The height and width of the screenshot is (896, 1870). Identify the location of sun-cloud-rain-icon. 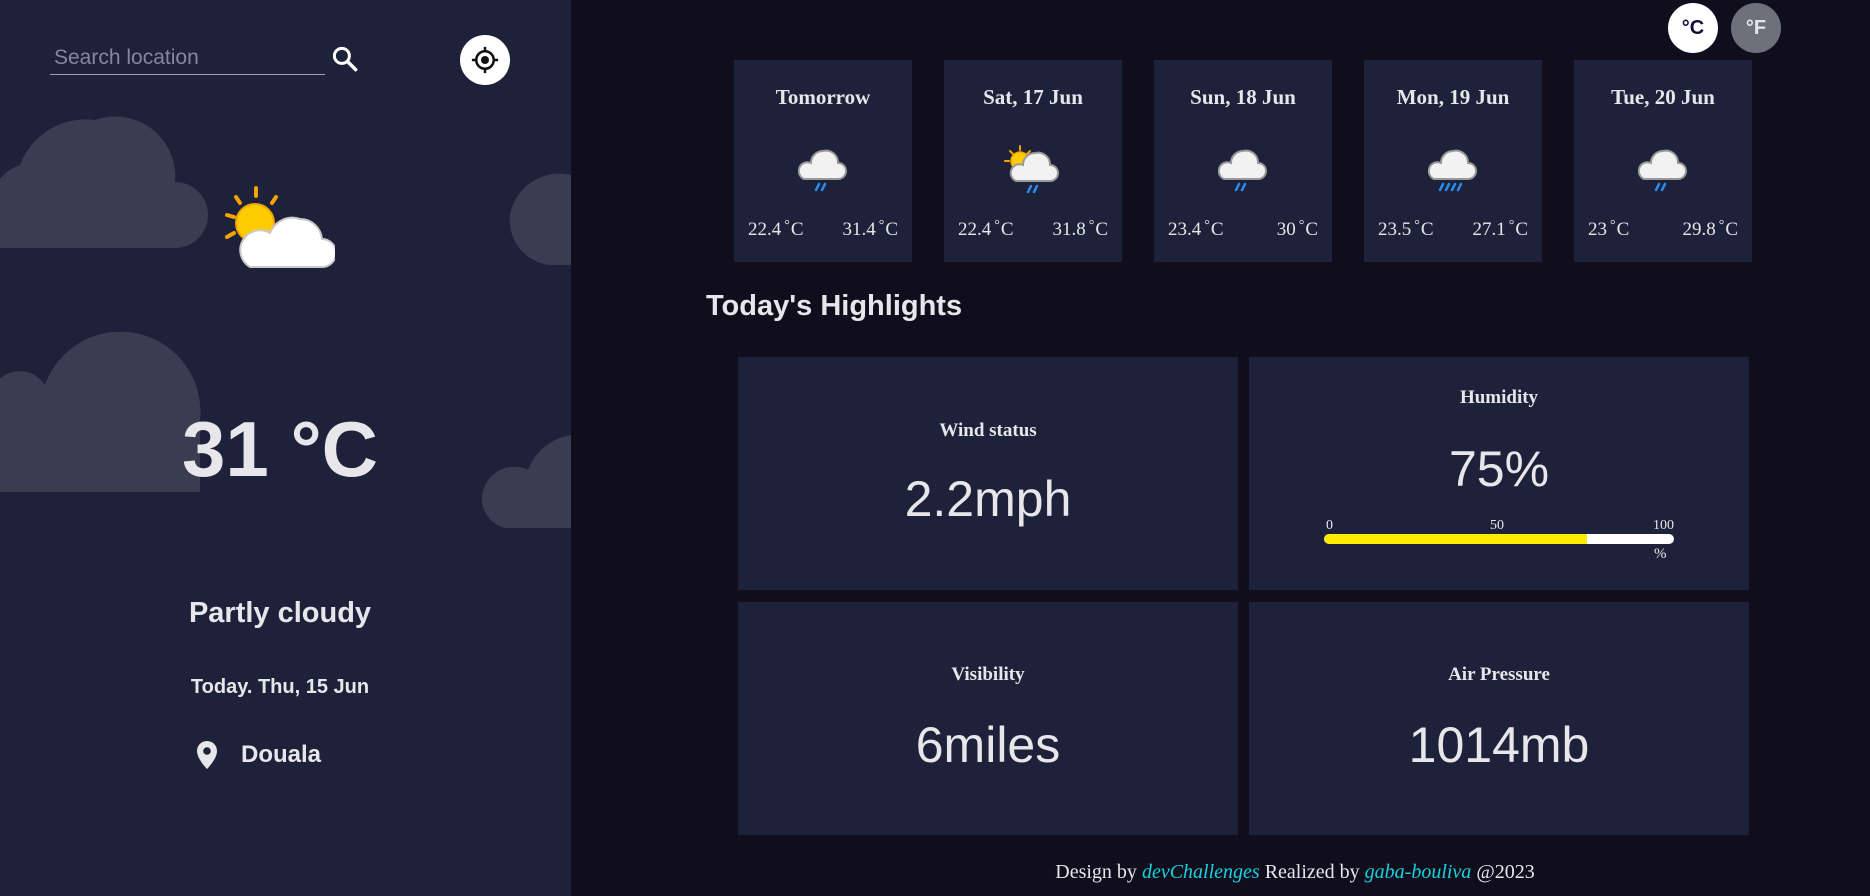
(1031, 169).